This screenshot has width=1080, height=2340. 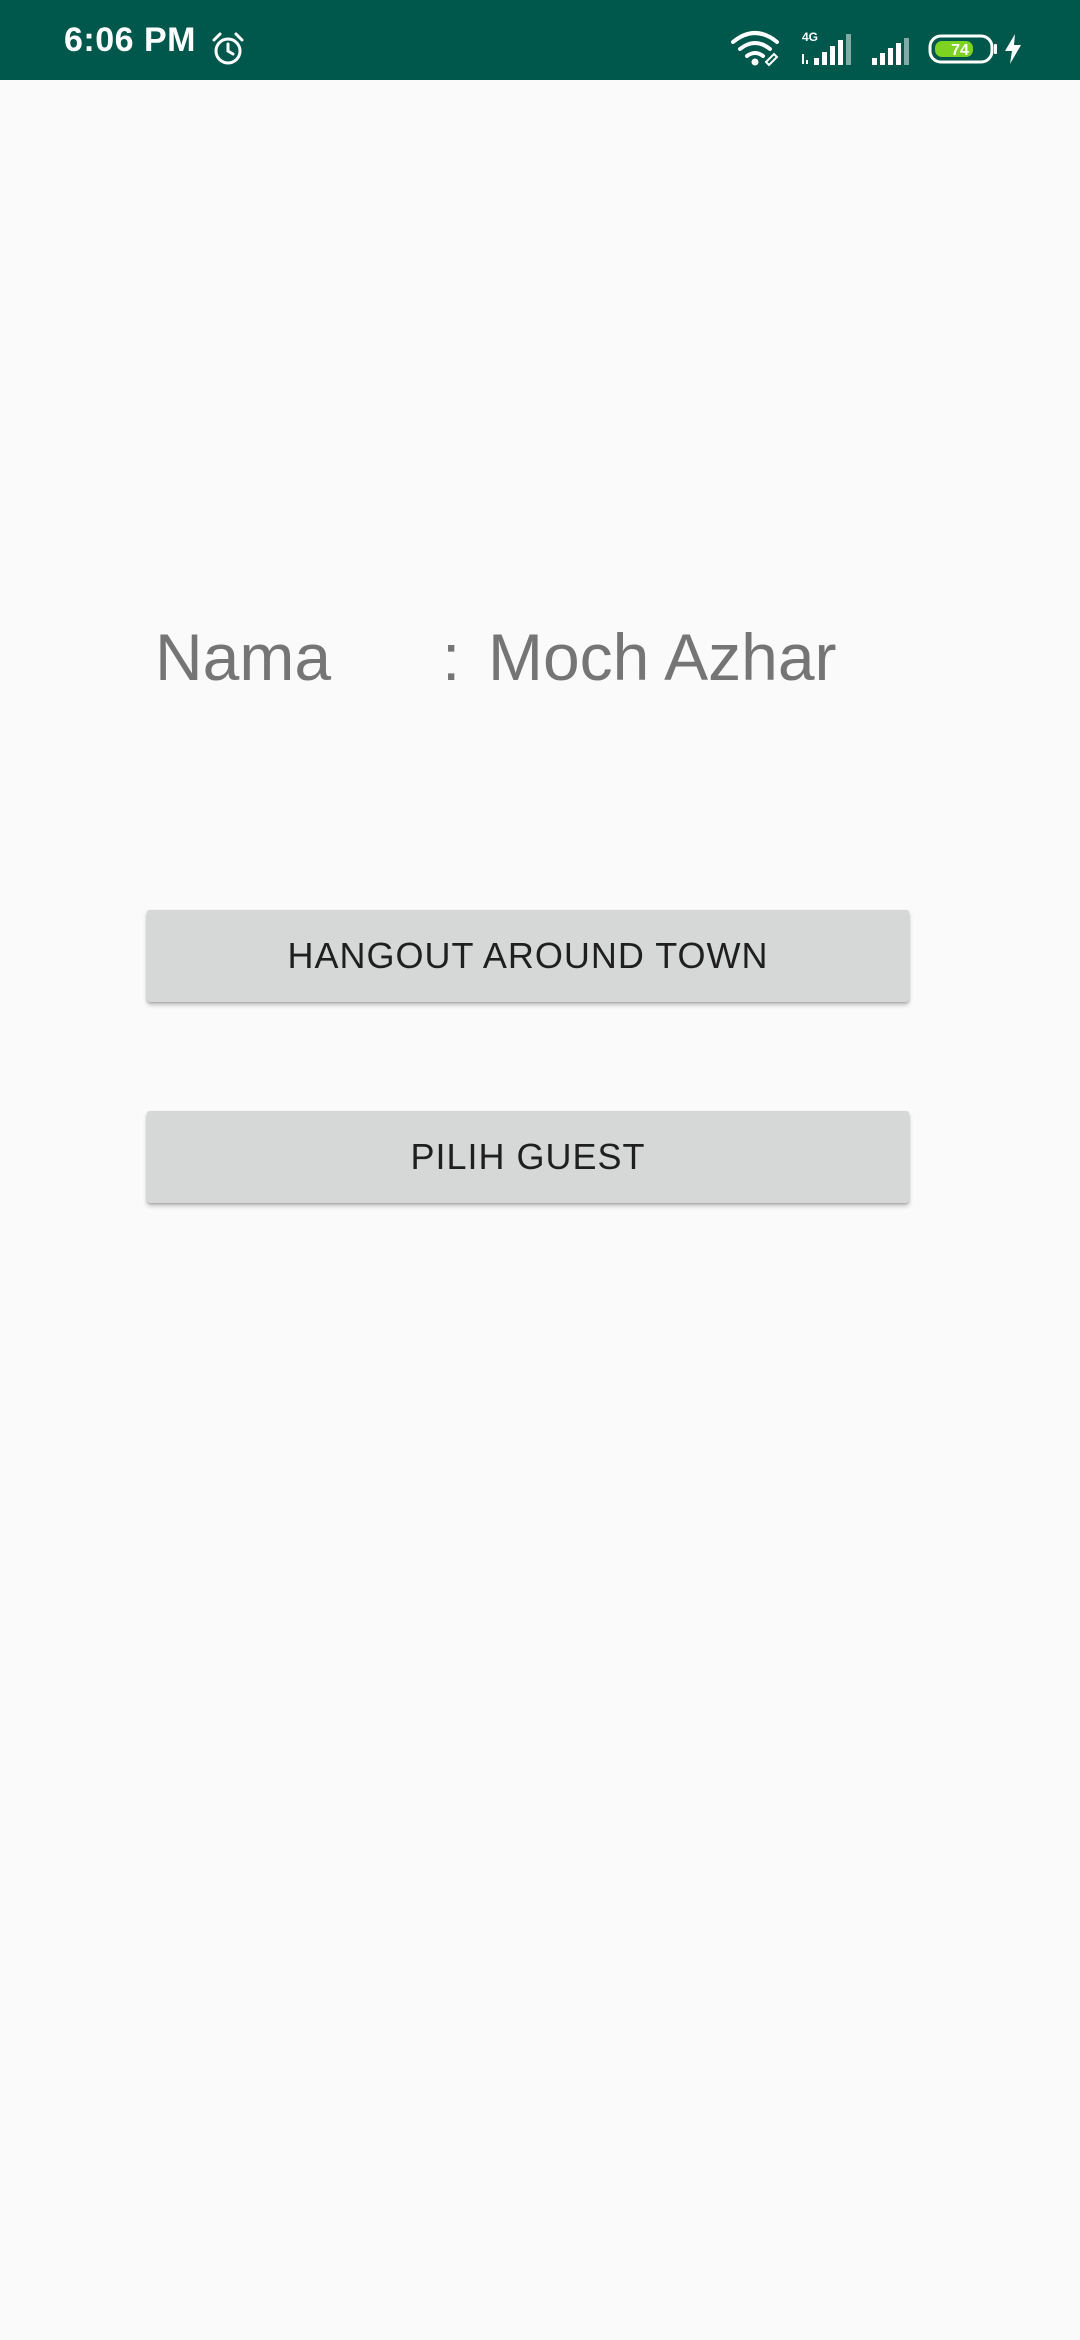 What do you see at coordinates (228, 48) in the screenshot?
I see `alarm-clock-icon` at bounding box center [228, 48].